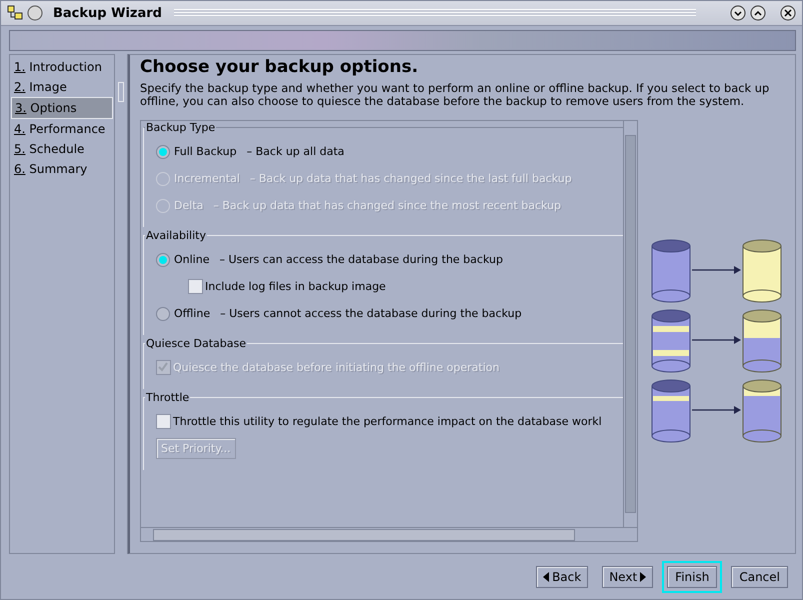 The image size is (803, 600). What do you see at coordinates (295, 286) in the screenshot?
I see `checkbox-label: Include log files in backup image` at bounding box center [295, 286].